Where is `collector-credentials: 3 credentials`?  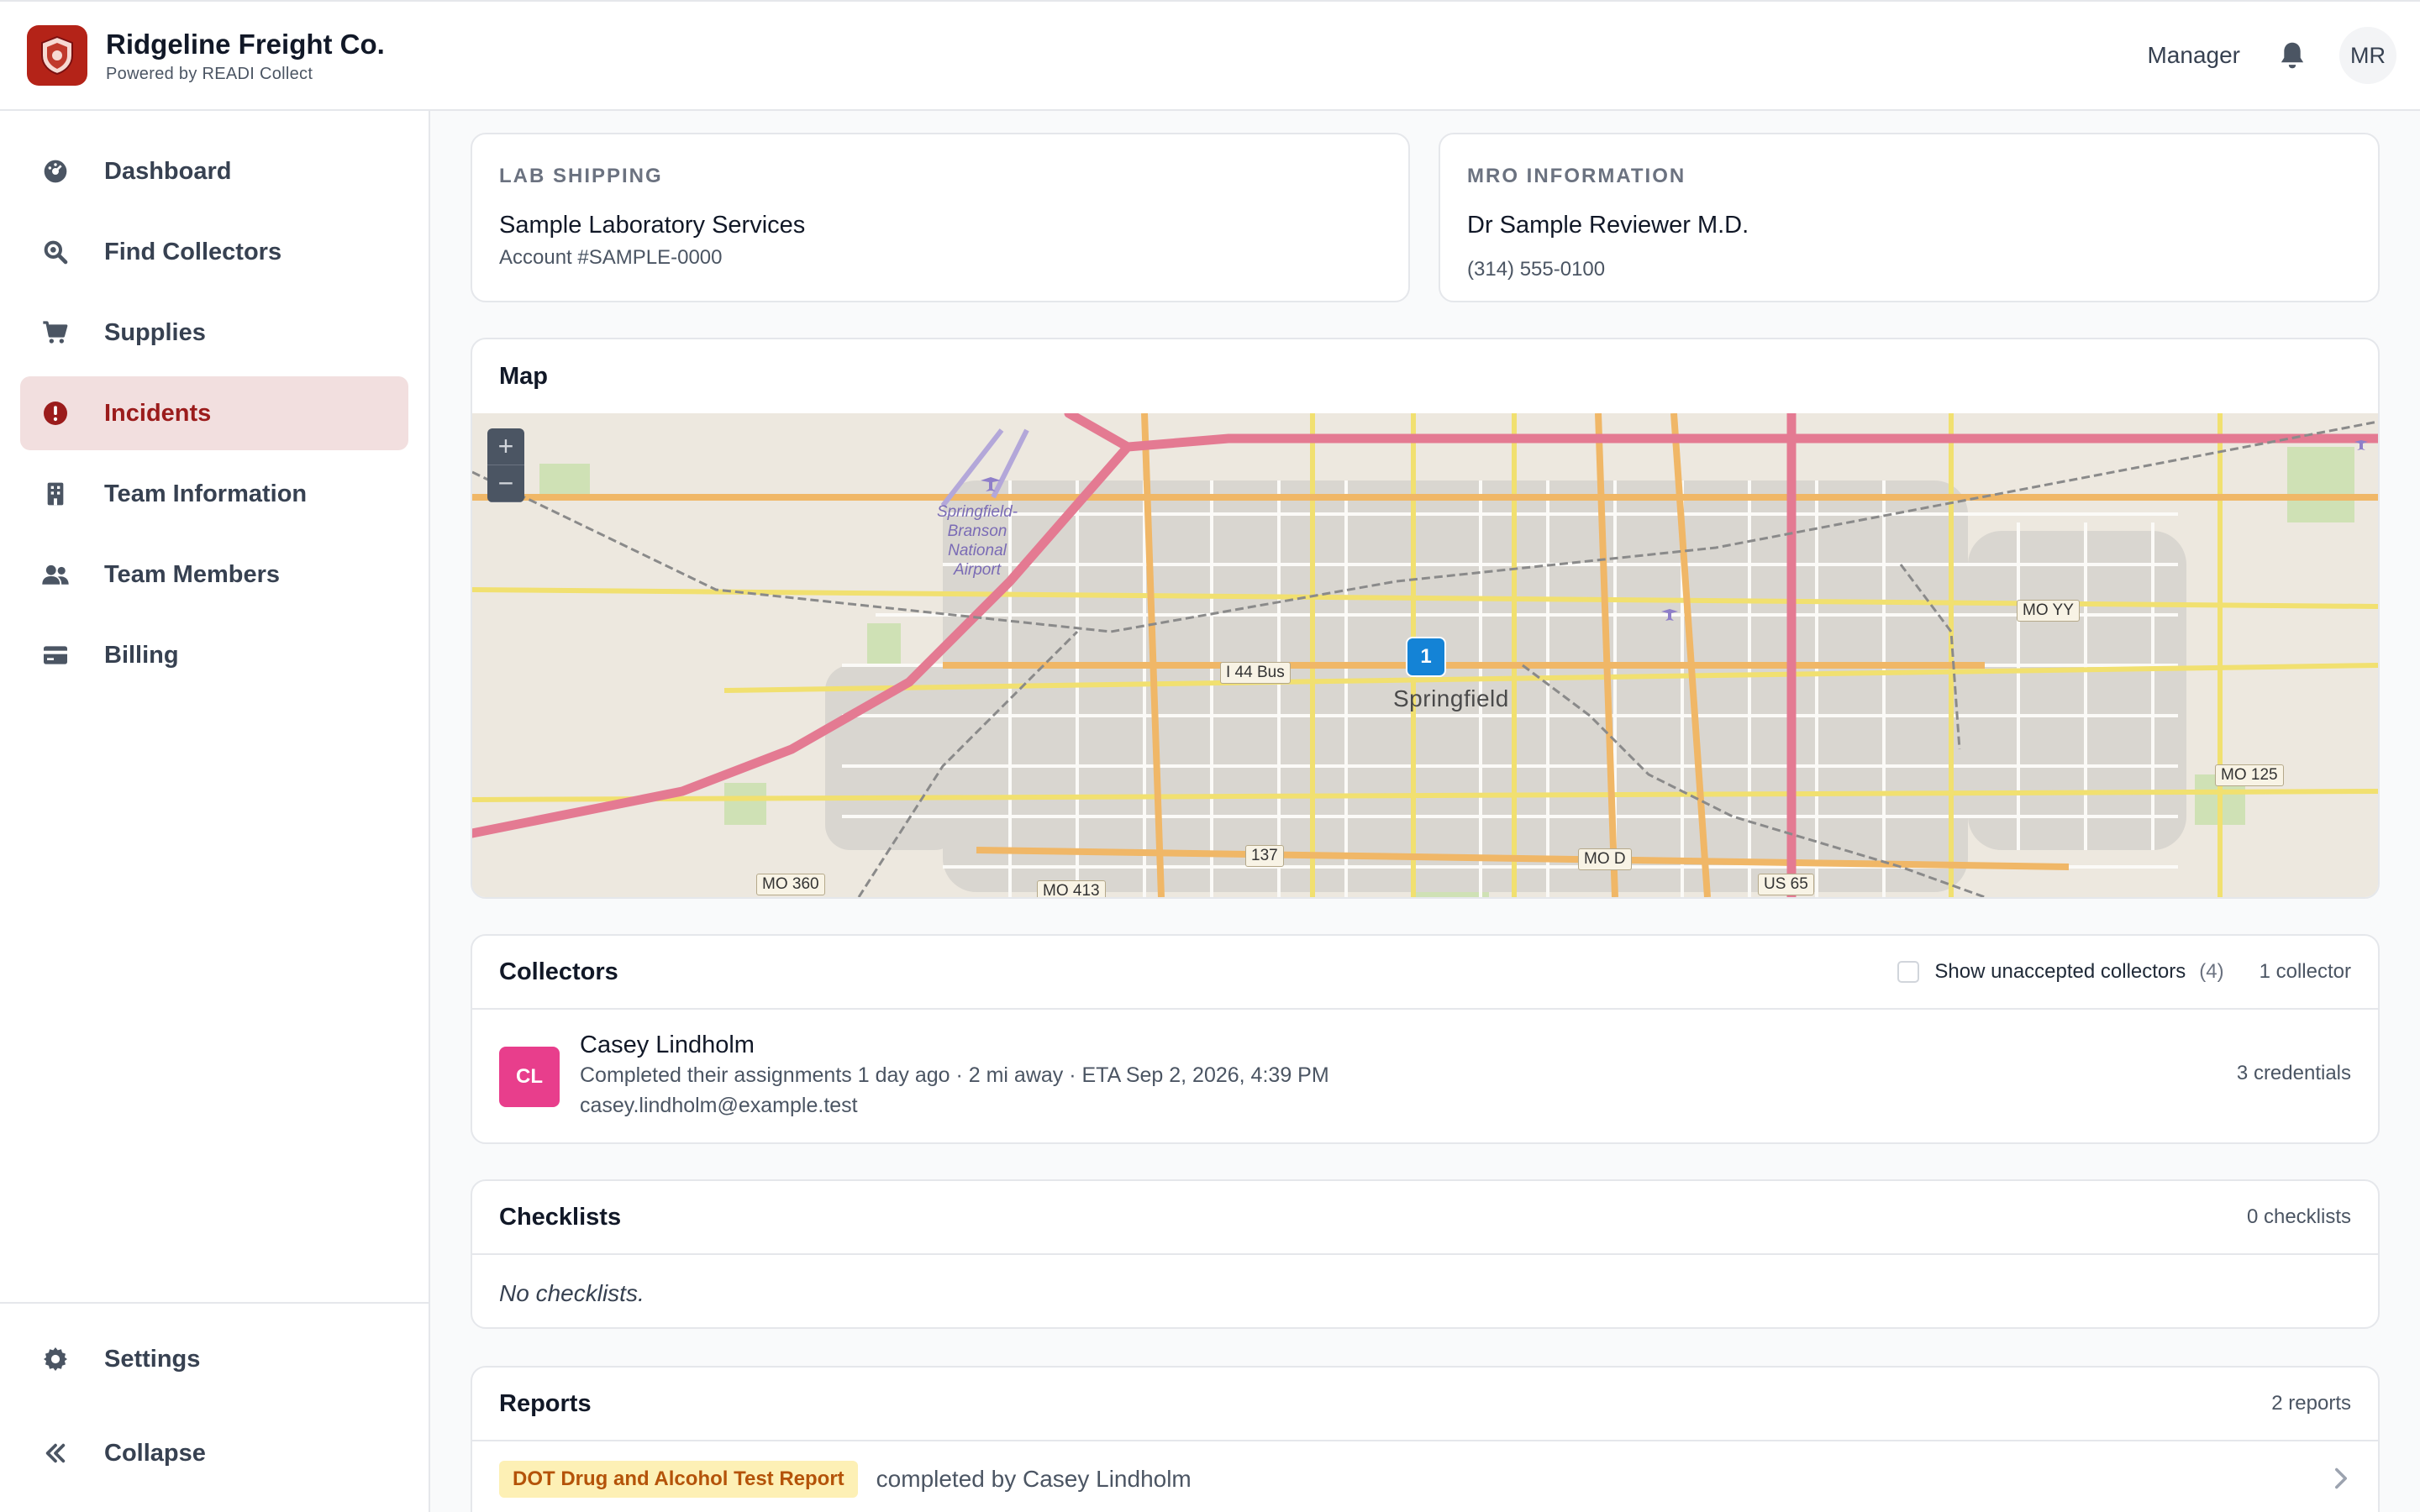 collector-credentials: 3 credentials is located at coordinates (2294, 1073).